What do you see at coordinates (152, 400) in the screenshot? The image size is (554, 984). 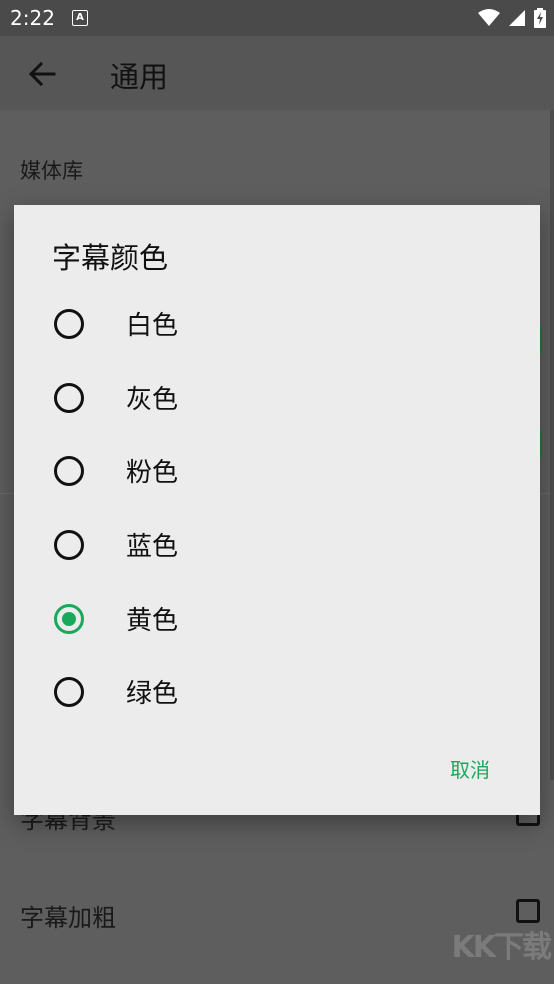 I see `option-label: 灰色` at bounding box center [152, 400].